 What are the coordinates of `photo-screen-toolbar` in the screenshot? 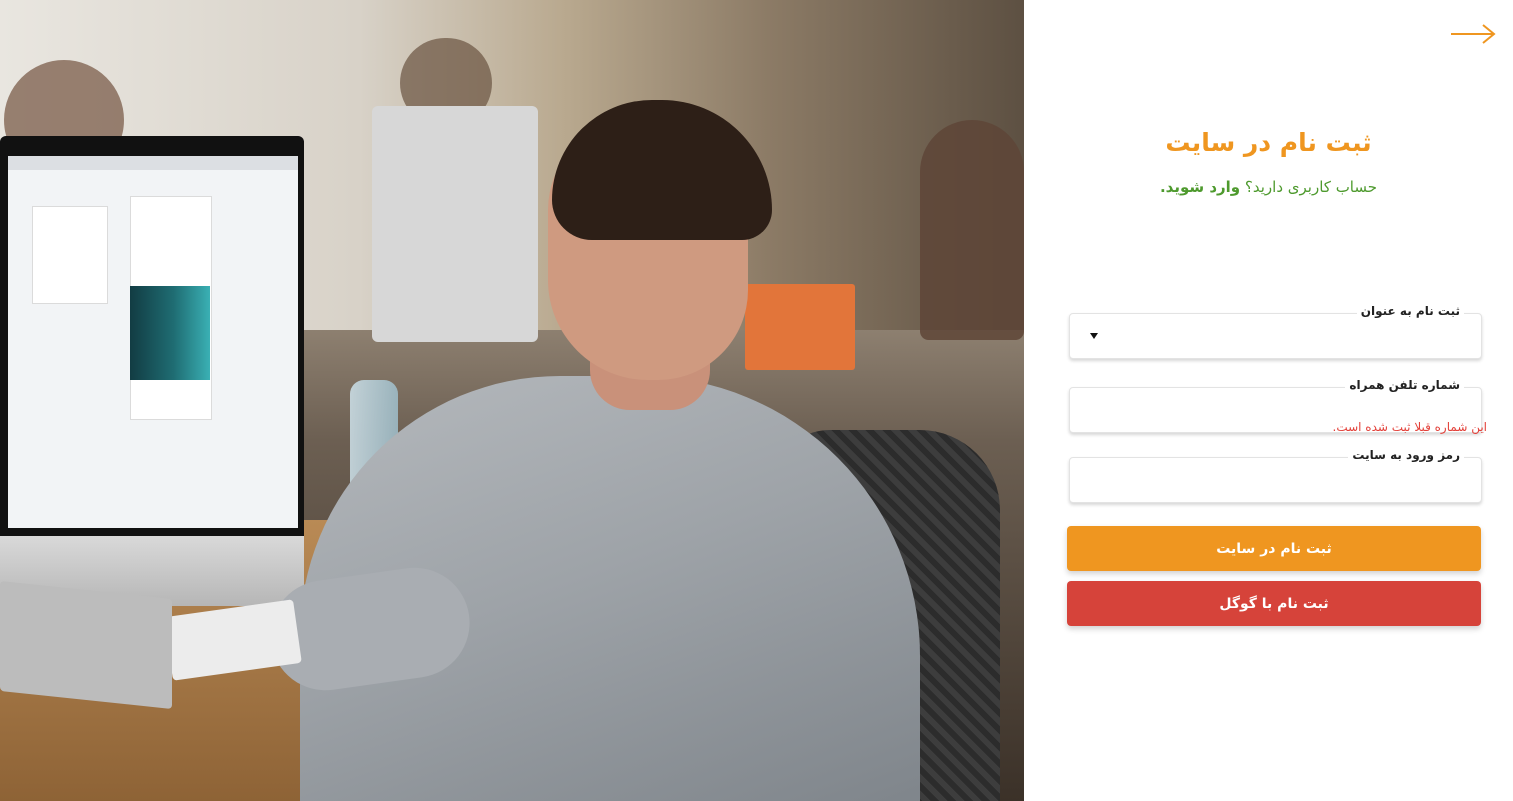 It's located at (153, 163).